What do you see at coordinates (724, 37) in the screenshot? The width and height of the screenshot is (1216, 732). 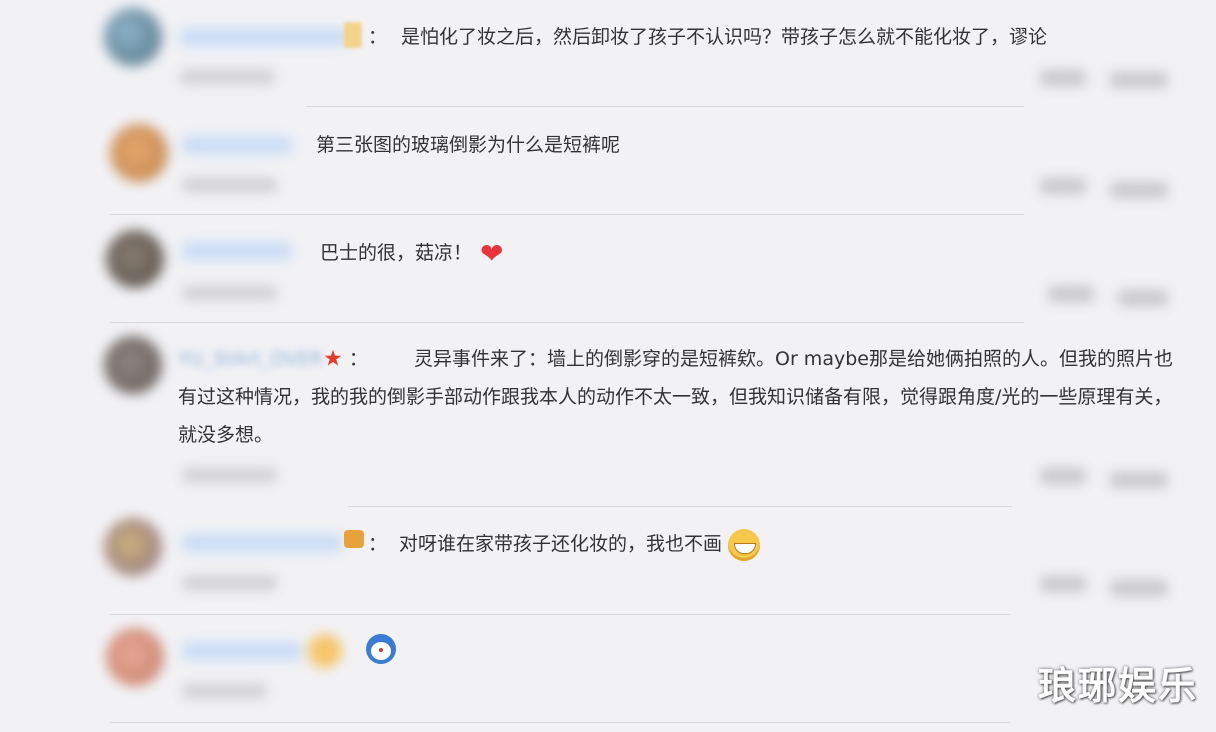 I see `comment-body: 是怕化了妆之后，然后卸妆了孩子不认识吗？带孩子怎么就不能化妆了，谬论` at bounding box center [724, 37].